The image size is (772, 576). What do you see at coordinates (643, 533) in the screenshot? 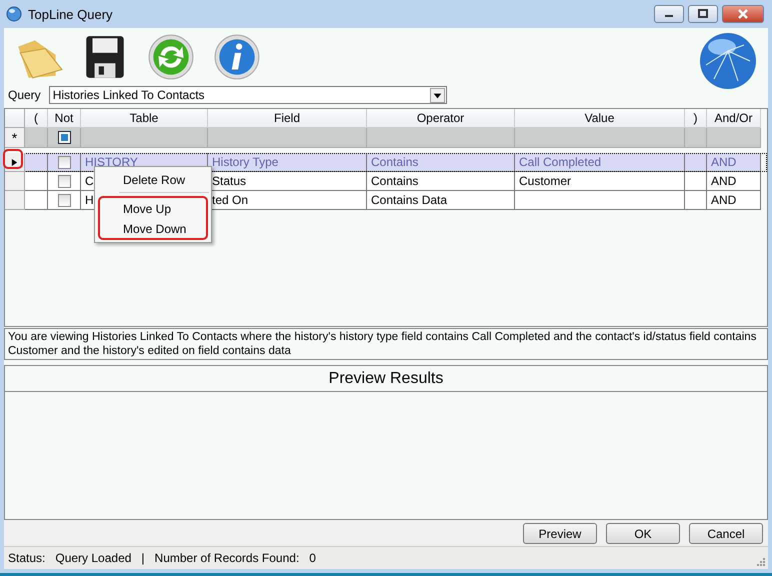
I see `dialog-button: OK` at bounding box center [643, 533].